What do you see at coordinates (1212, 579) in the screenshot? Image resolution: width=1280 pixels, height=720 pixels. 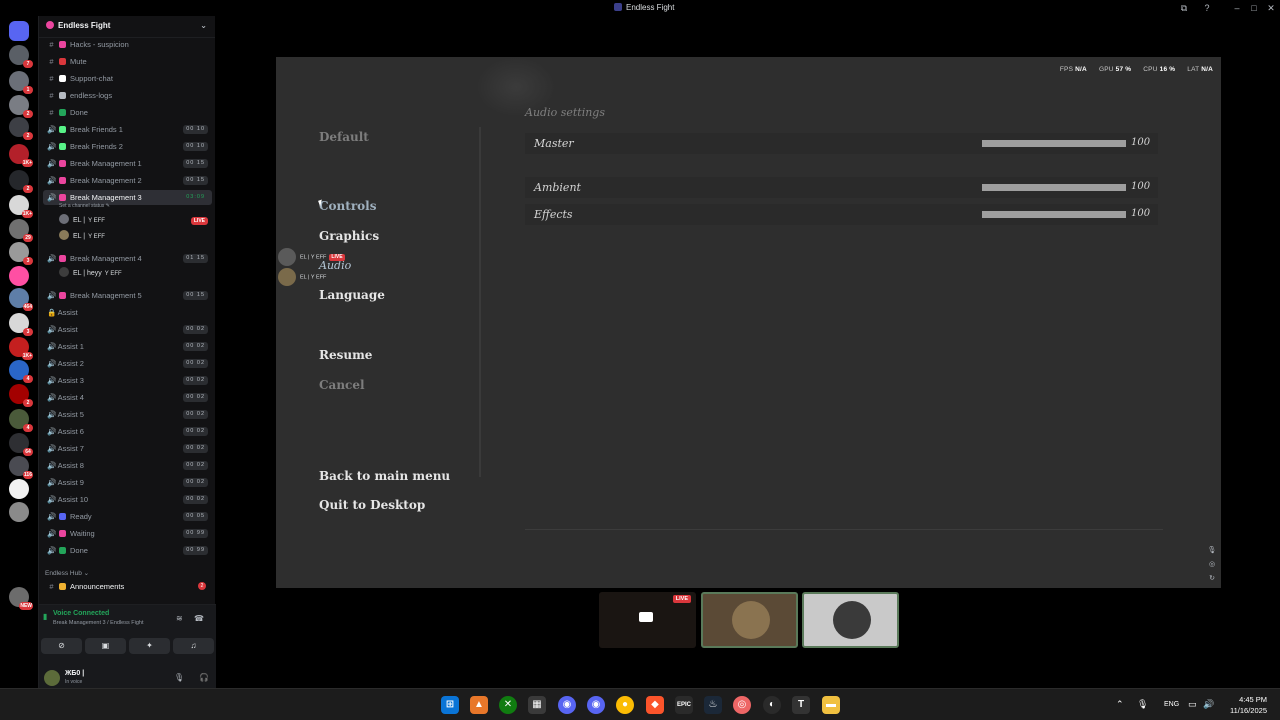 I see `refresh-icon: ↻` at bounding box center [1212, 579].